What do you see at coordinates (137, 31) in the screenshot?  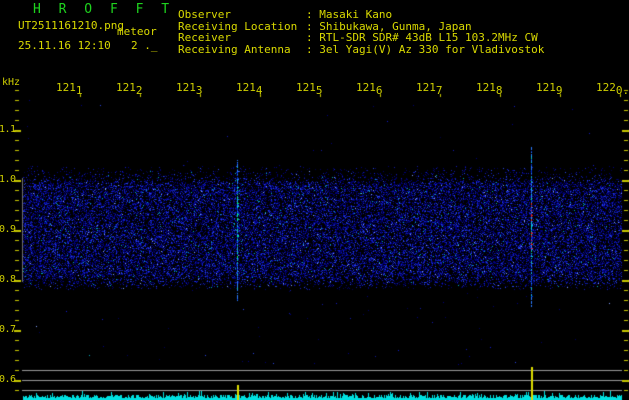 I see `observation-name: meteor` at bounding box center [137, 31].